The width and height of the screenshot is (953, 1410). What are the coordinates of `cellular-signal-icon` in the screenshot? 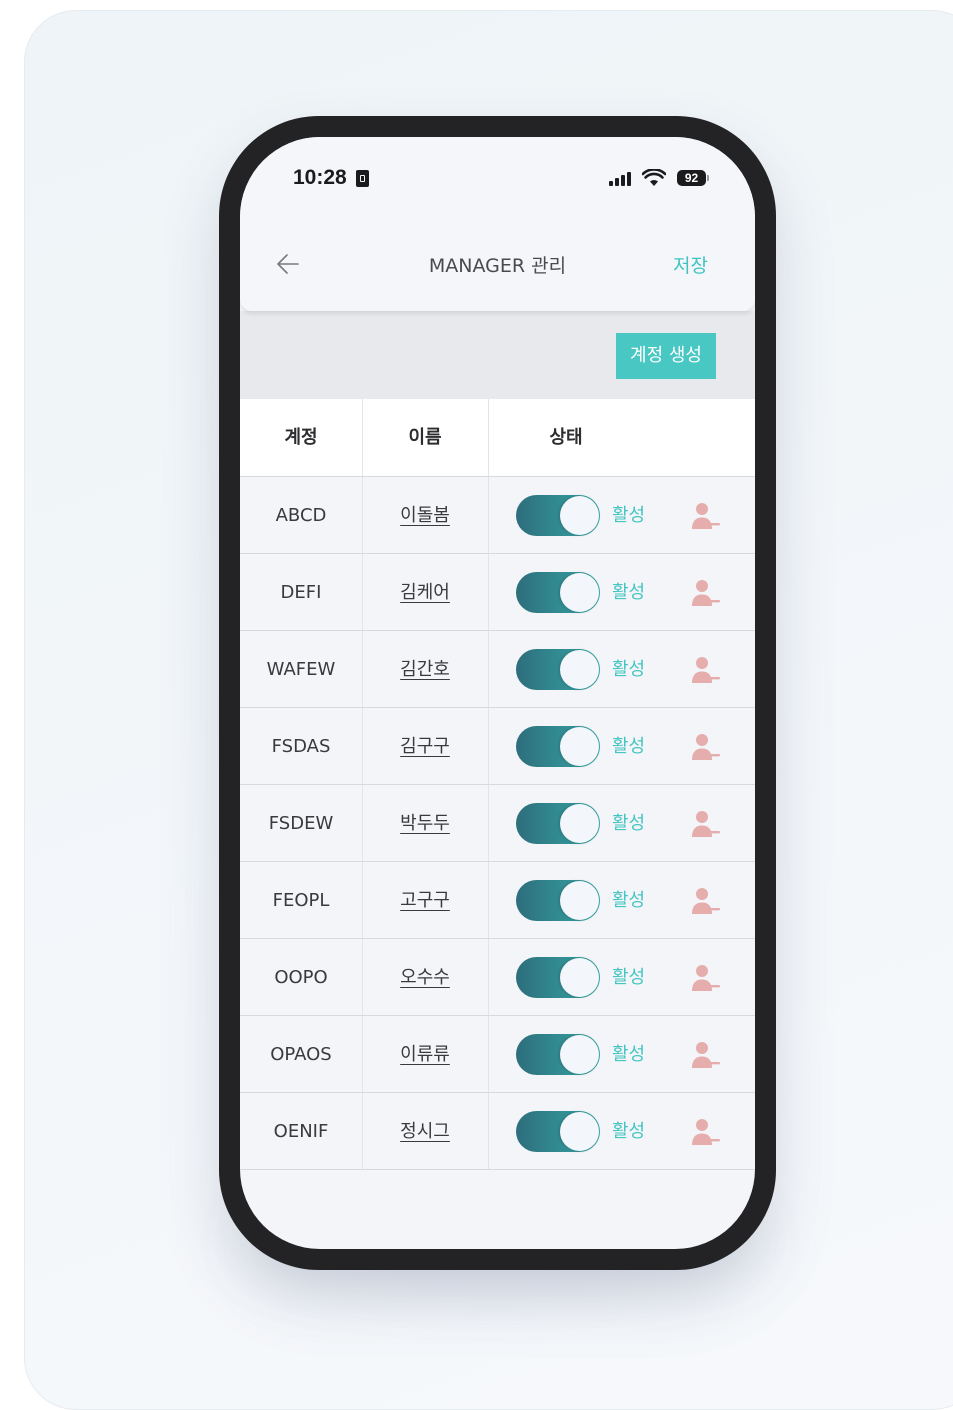 It's located at (621, 179).